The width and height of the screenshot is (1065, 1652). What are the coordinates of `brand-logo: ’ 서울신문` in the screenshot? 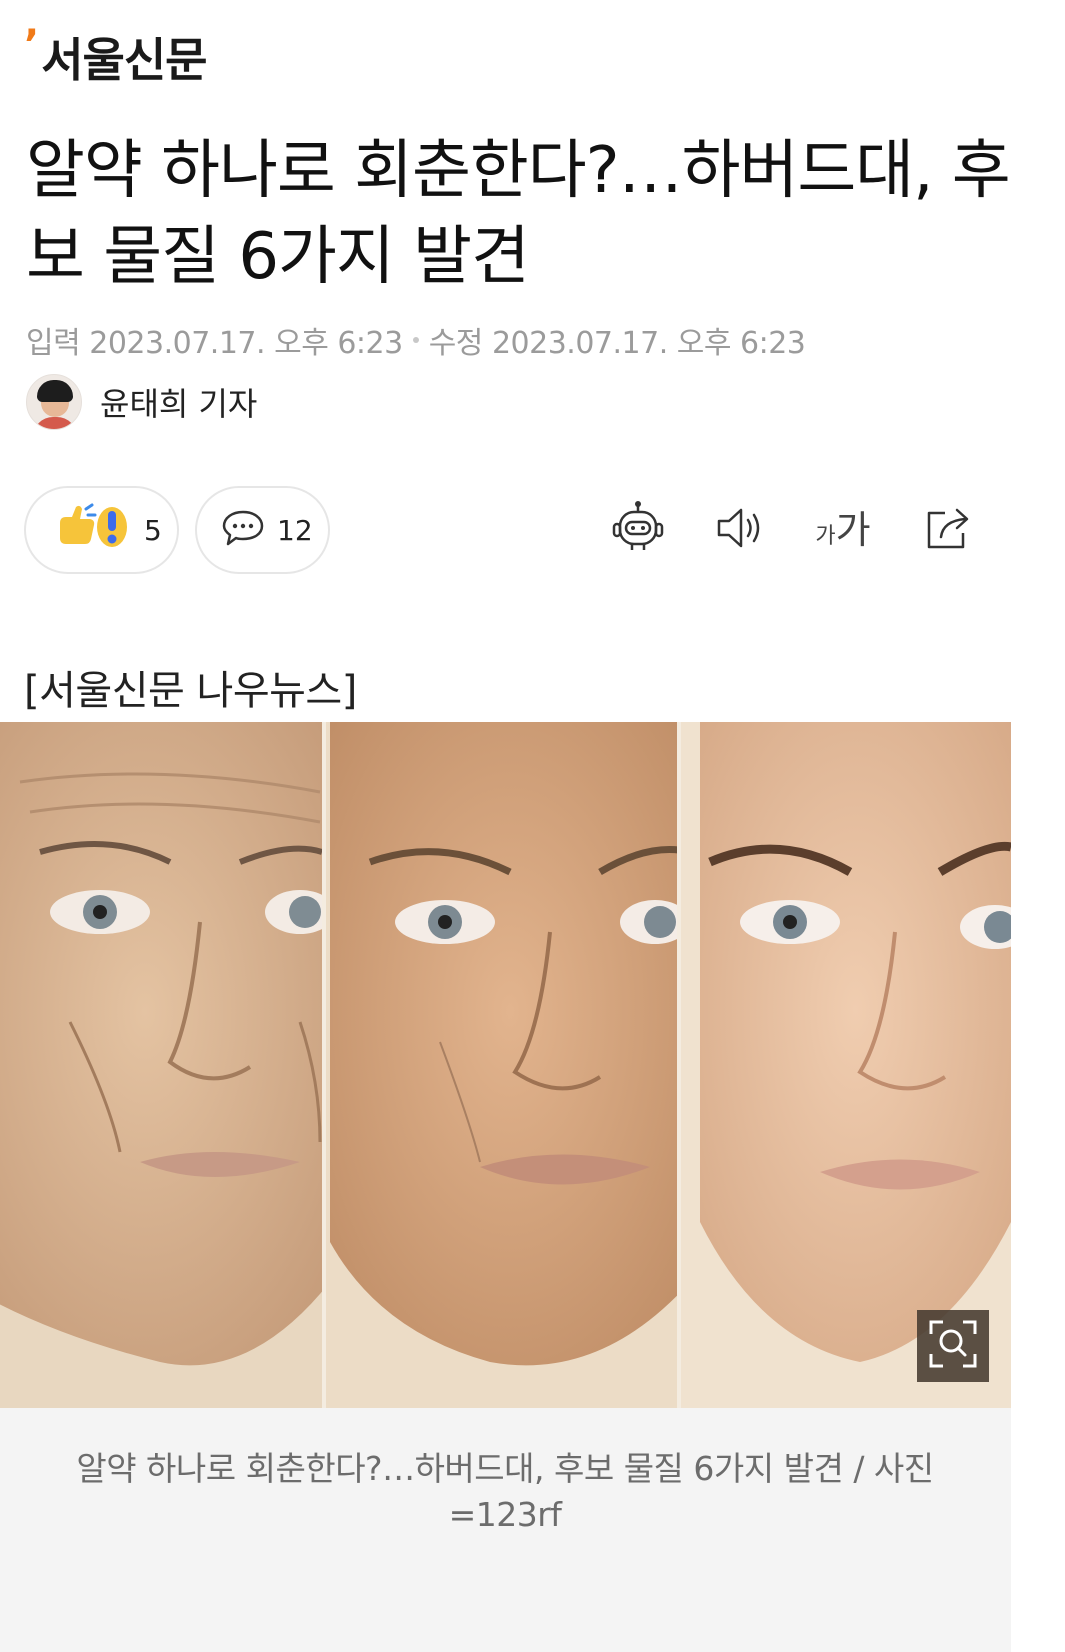 It's located at (115, 56).